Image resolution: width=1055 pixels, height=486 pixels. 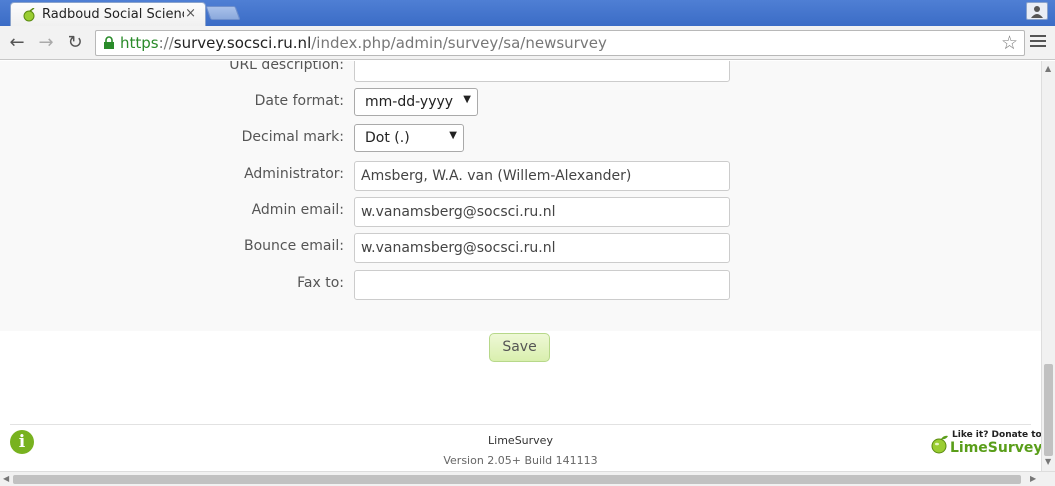 I want to click on admin-email-label: Admin email:, so click(x=297, y=210).